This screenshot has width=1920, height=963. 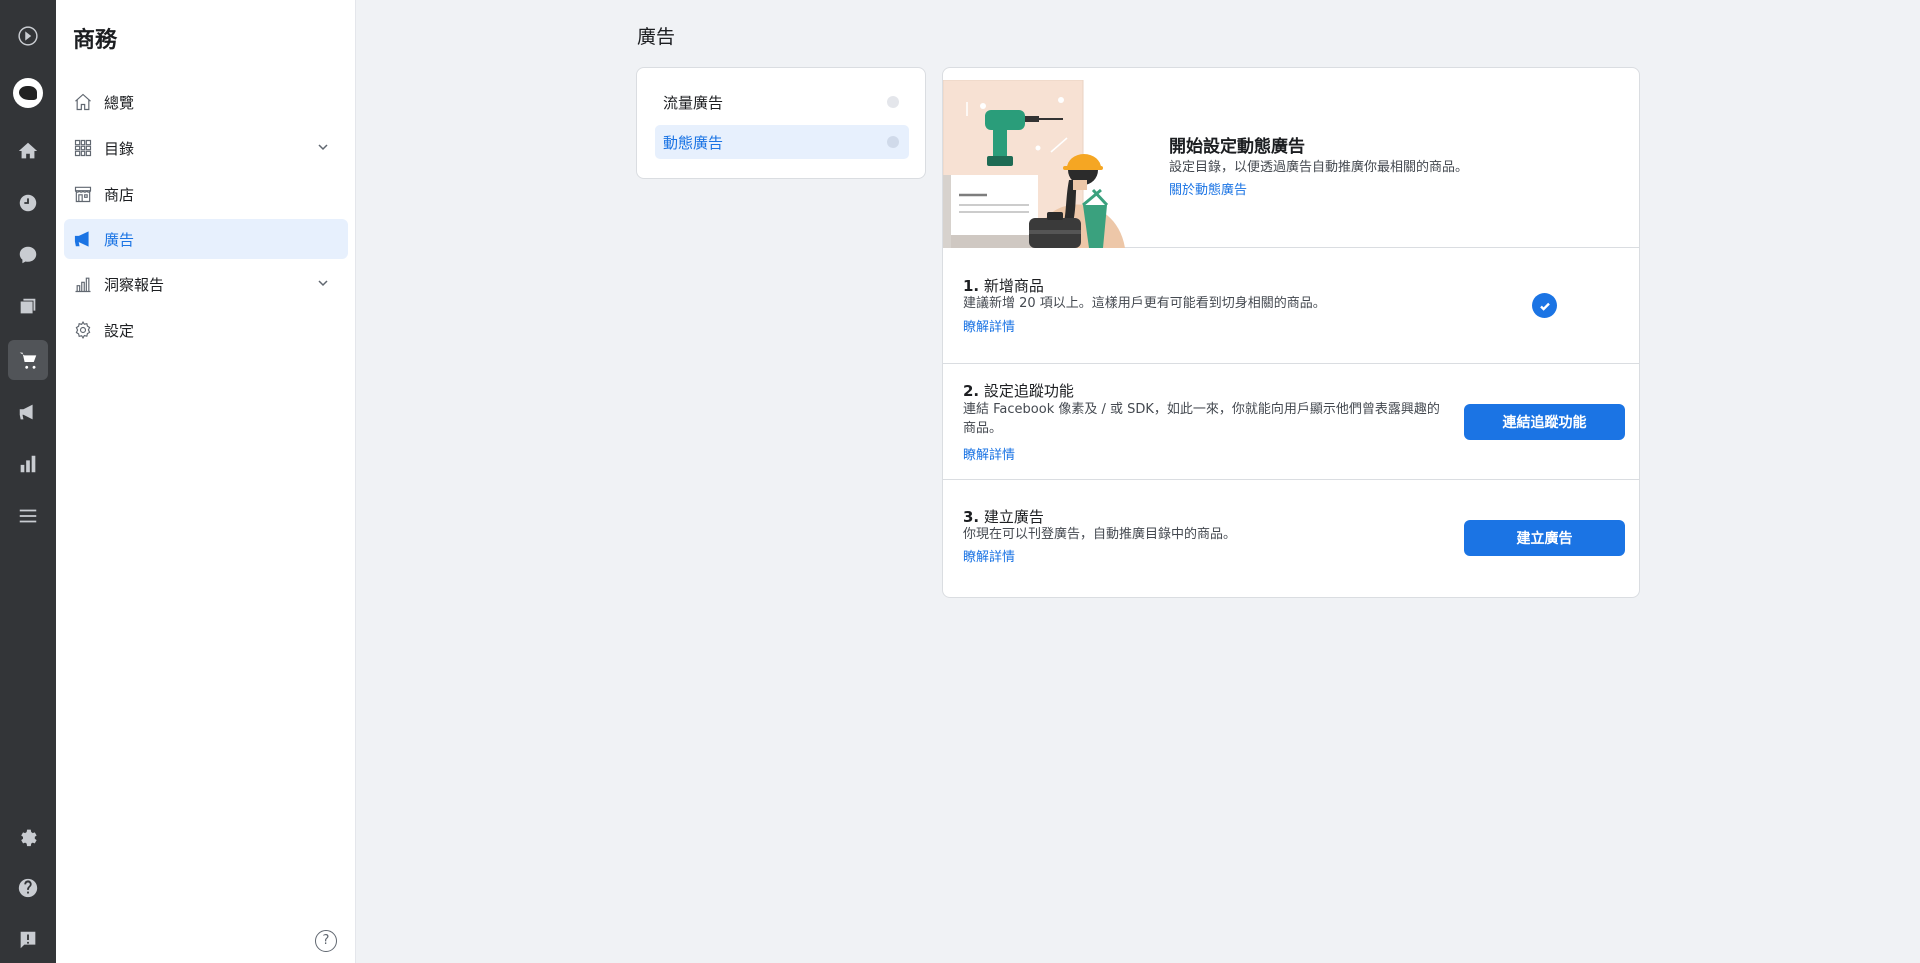 What do you see at coordinates (326, 941) in the screenshot?
I see `help-button: ?` at bounding box center [326, 941].